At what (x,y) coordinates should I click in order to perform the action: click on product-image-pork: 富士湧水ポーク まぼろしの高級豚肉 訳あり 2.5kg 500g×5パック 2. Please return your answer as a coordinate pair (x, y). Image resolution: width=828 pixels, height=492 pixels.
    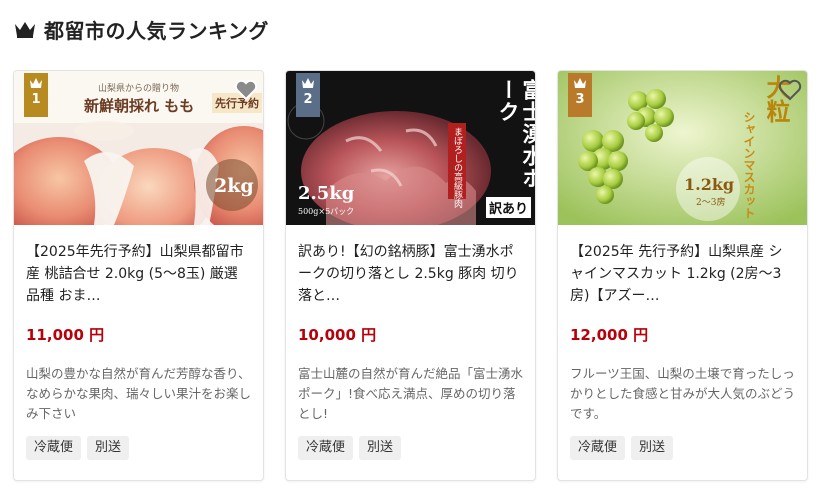
    Looking at the image, I should click on (411, 148).